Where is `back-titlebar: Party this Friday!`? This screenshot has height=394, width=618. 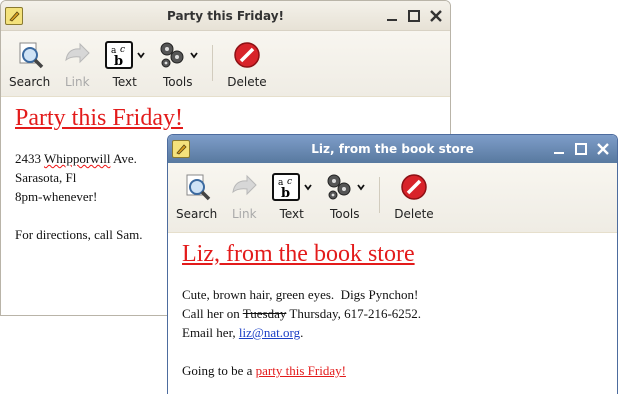 back-titlebar: Party this Friday! is located at coordinates (225, 16).